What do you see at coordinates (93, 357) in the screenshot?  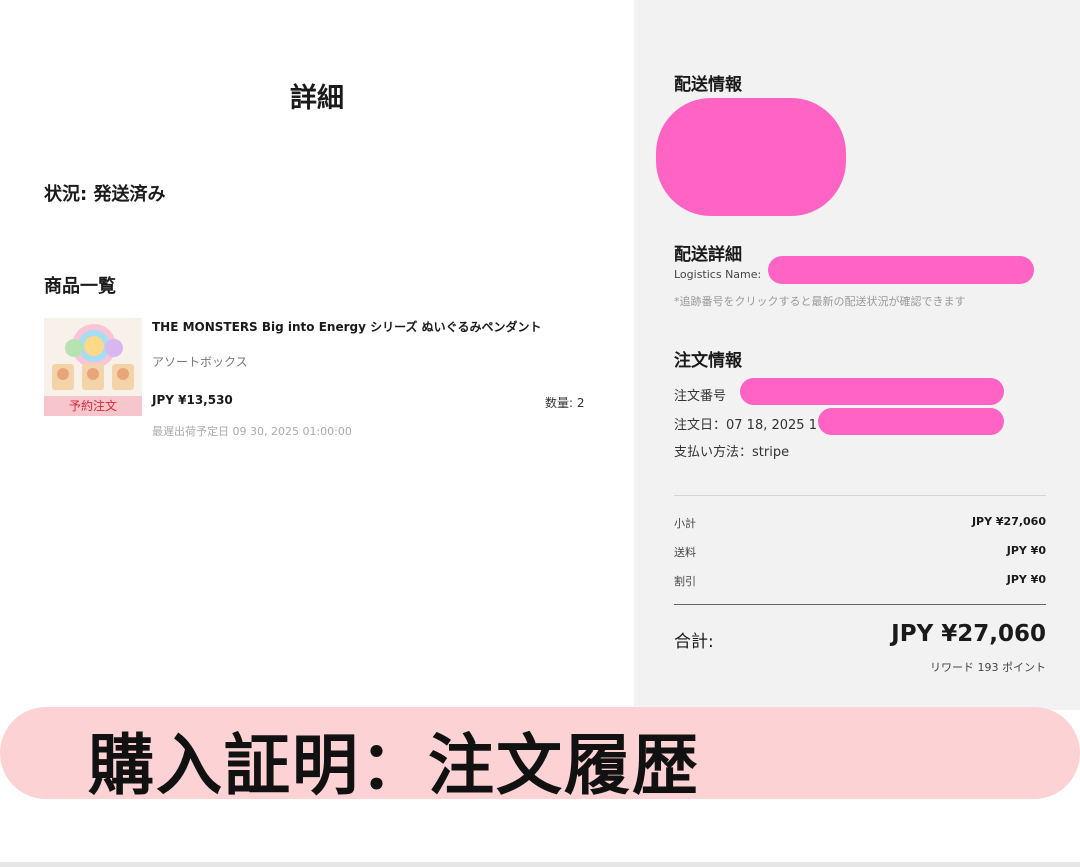 I see `product-art-icon` at bounding box center [93, 357].